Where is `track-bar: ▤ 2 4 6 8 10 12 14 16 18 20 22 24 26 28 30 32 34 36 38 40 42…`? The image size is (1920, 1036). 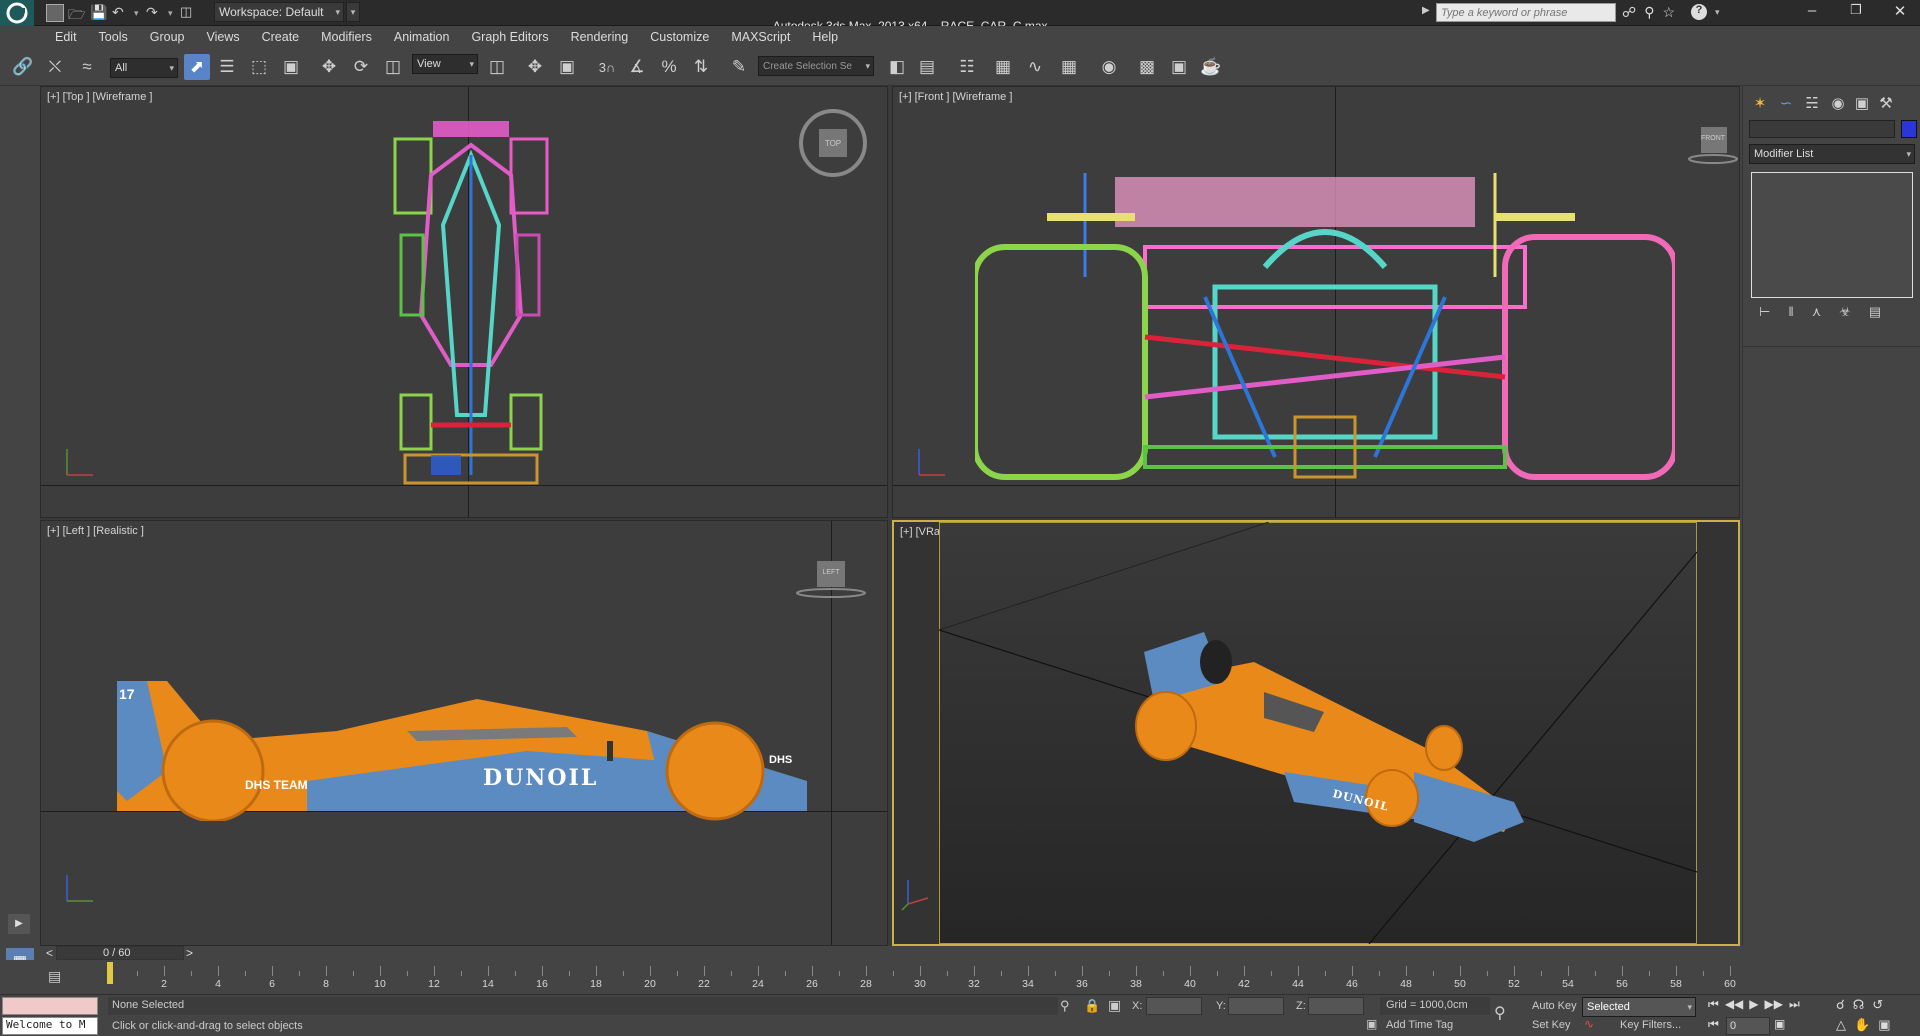
track-bar: ▤ 2 4 6 8 10 12 14 16 18 20 22 24 26 28 30 32 34 36 38 40 42… is located at coordinates (960, 977).